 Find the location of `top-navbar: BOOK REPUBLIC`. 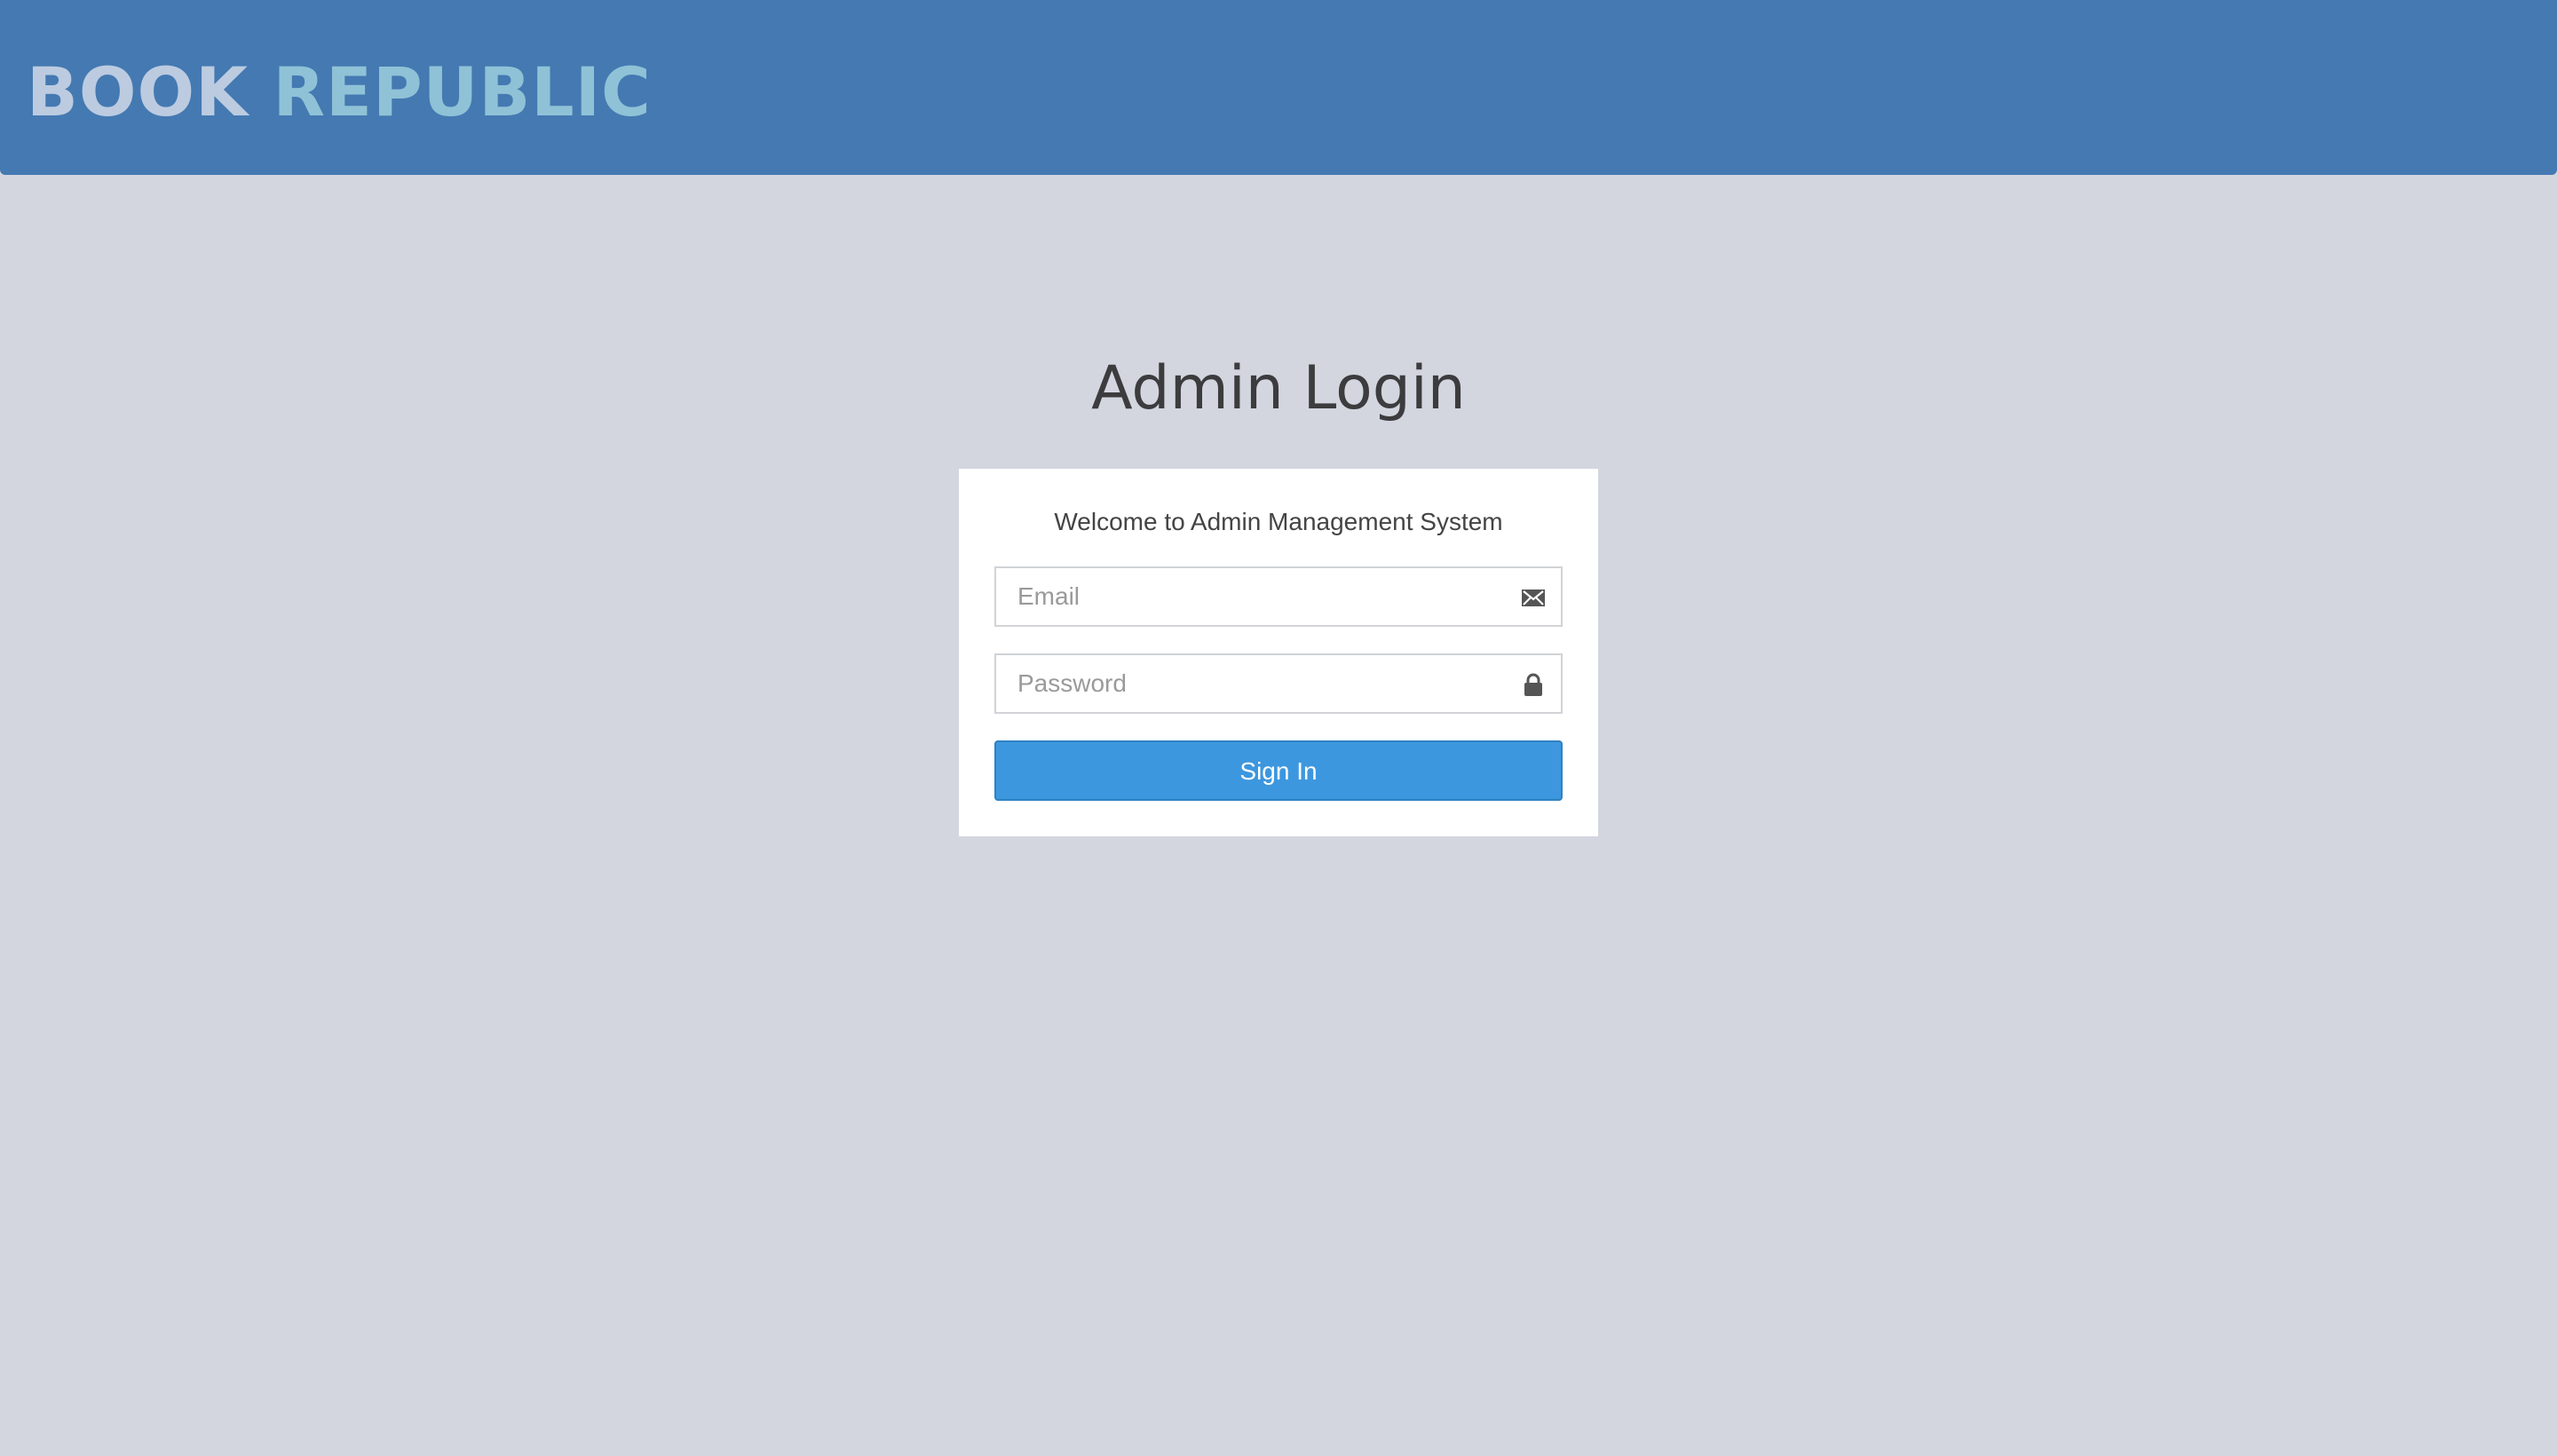

top-navbar: BOOK REPUBLIC is located at coordinates (1278, 87).